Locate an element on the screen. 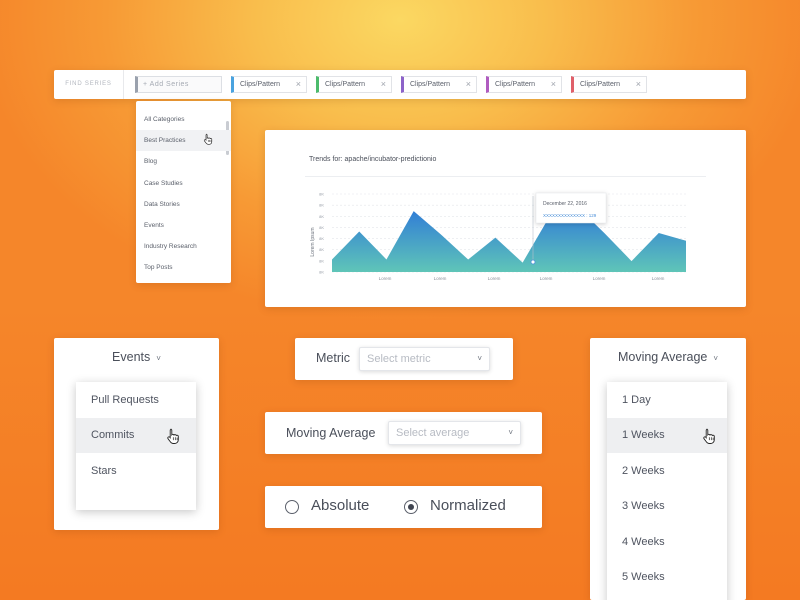 The image size is (800, 600). find-series-label: FIND SERIES is located at coordinates (89, 84).